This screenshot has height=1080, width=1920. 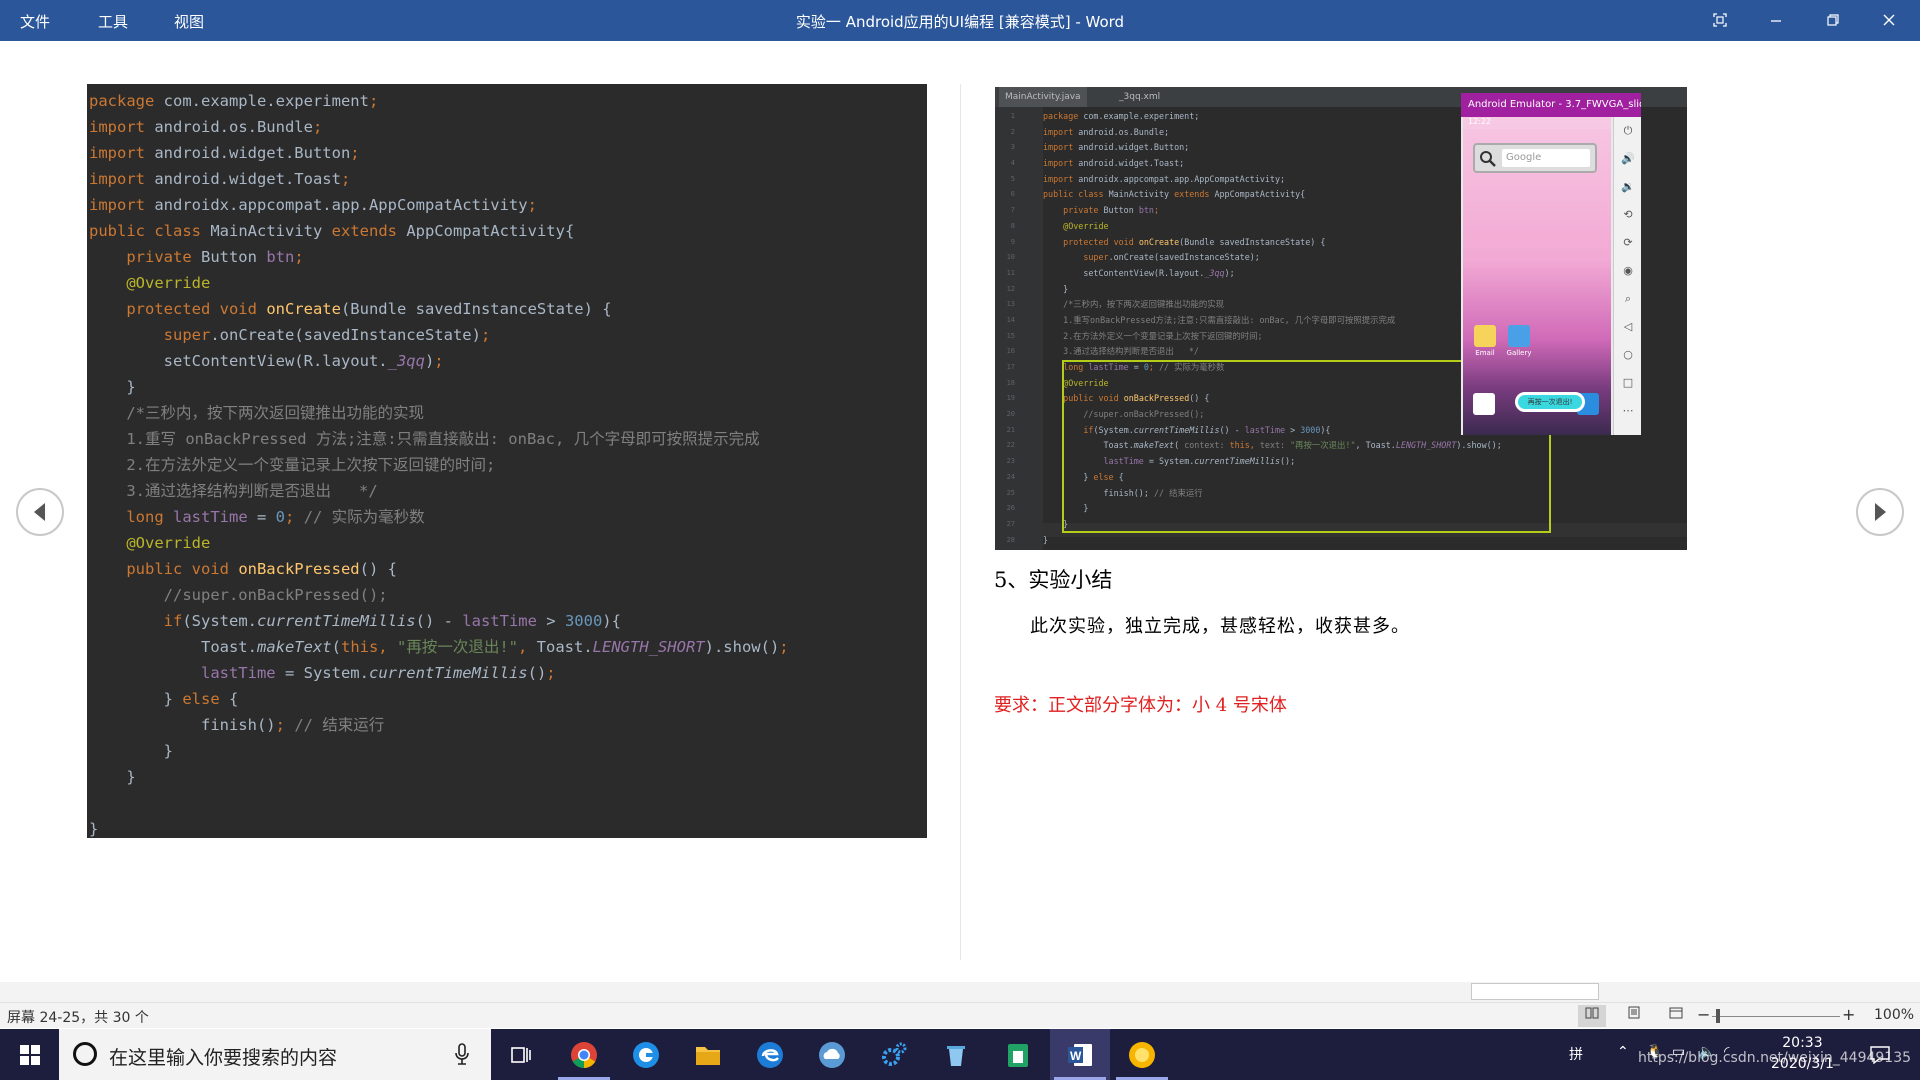 What do you see at coordinates (1484, 404) in the screenshot?
I see `phone-icon` at bounding box center [1484, 404].